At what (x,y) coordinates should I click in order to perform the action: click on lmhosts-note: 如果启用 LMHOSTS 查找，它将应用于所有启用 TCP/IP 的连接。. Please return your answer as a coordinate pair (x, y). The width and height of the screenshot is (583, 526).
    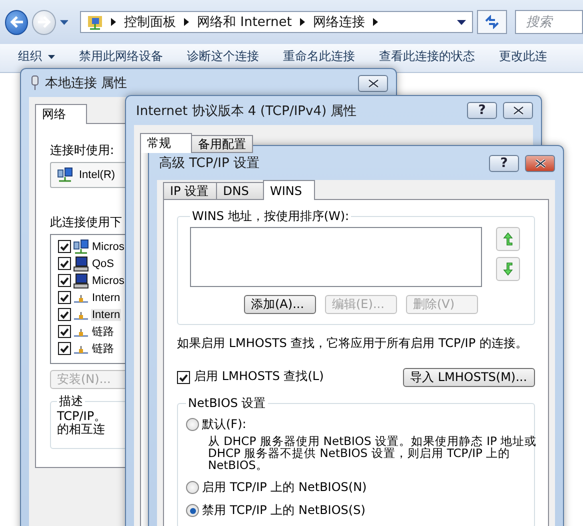
    Looking at the image, I should click on (352, 343).